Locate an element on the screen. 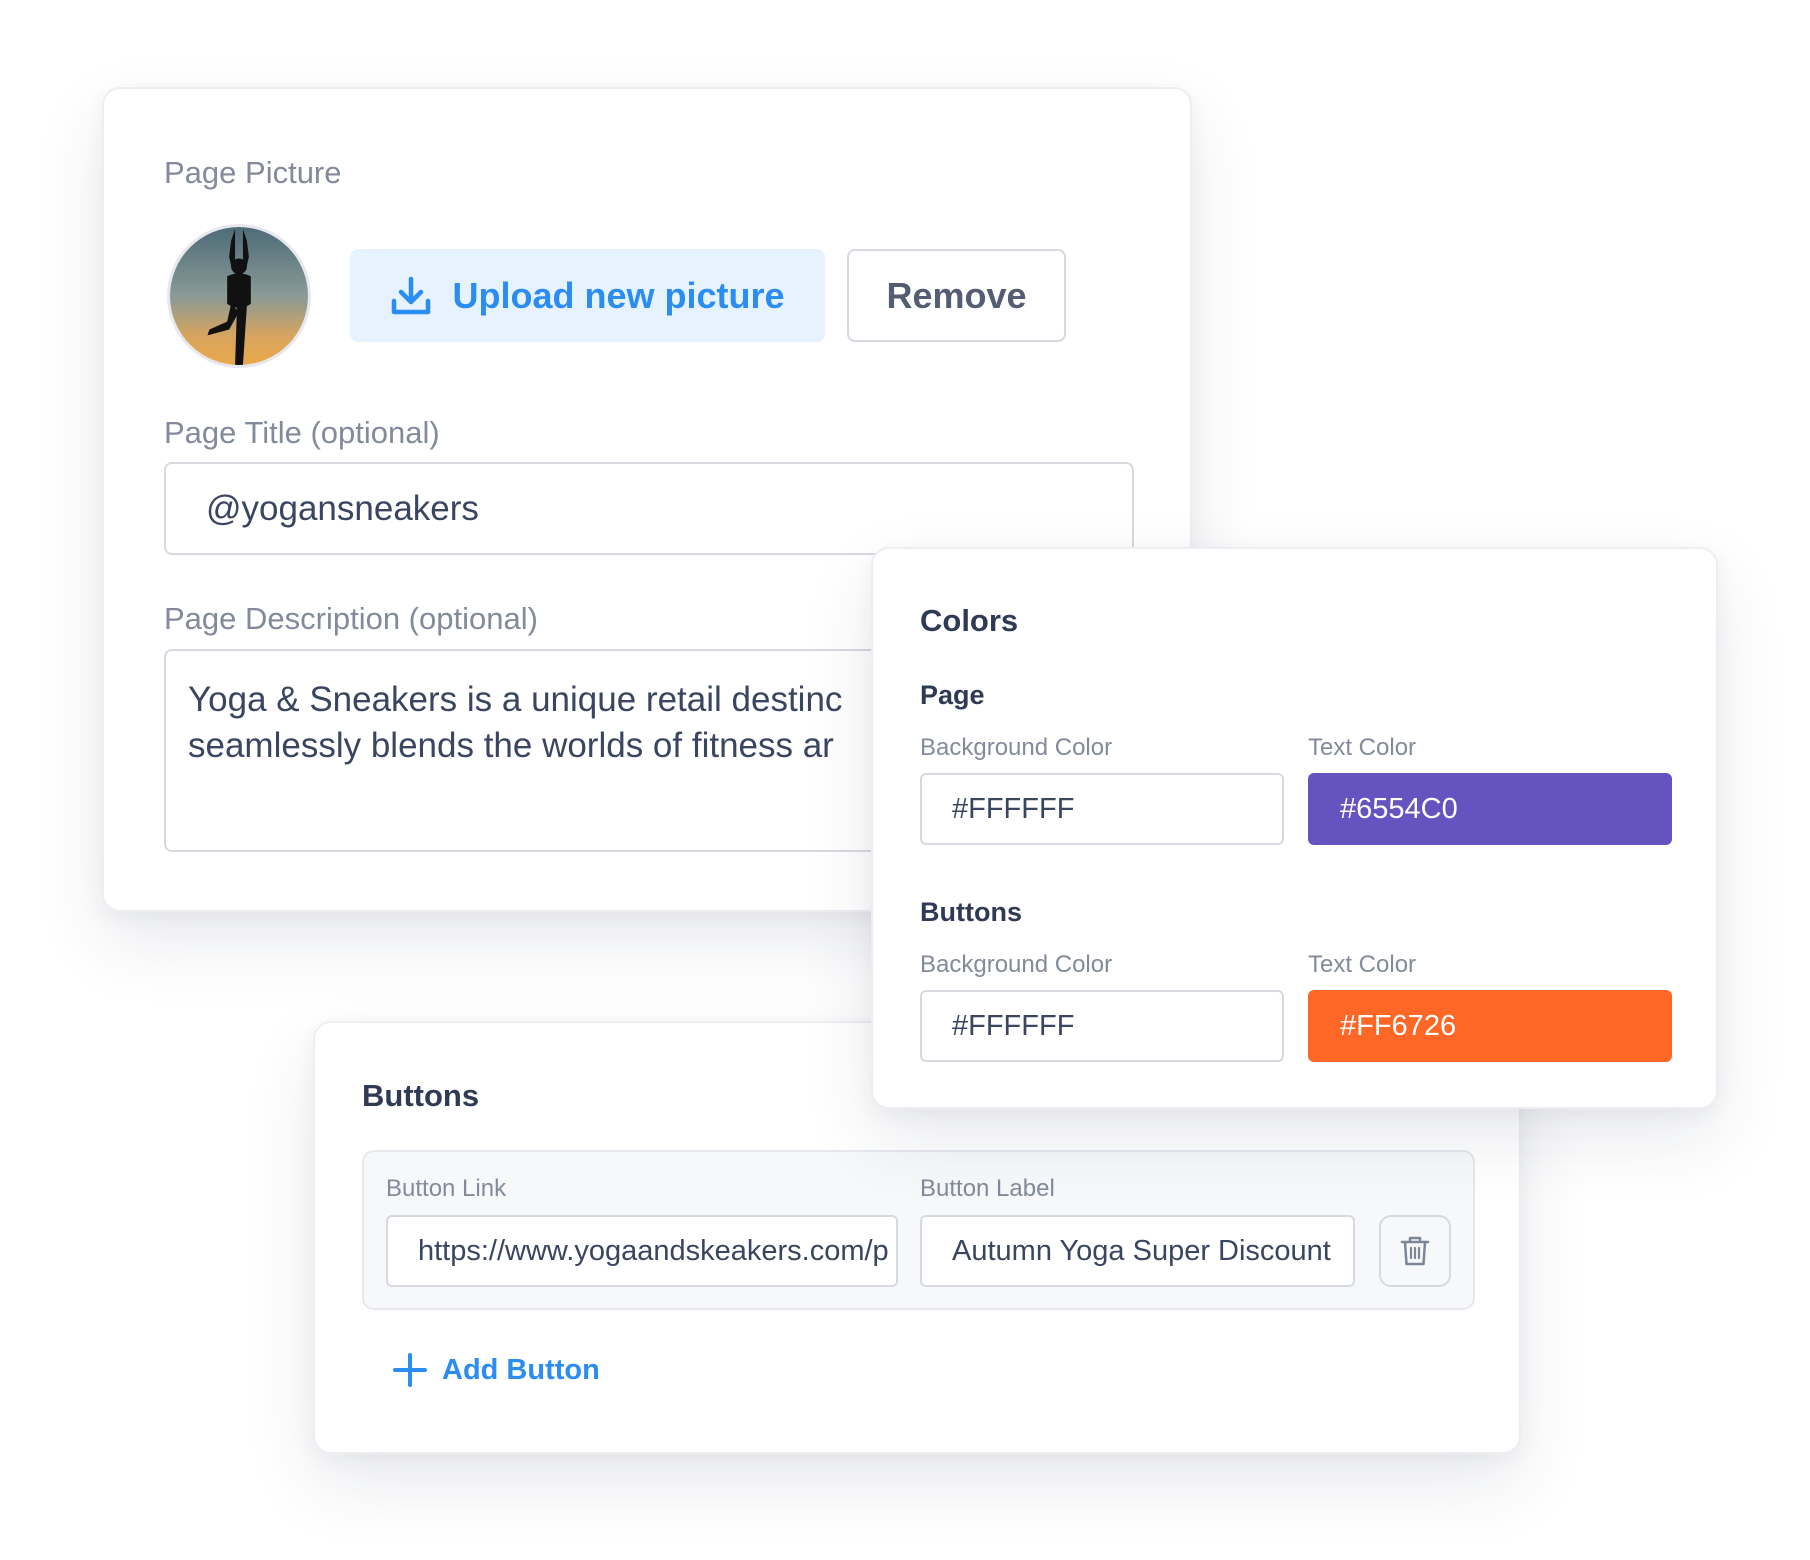 The image size is (1810, 1560). upload-button-label: Upload new picture is located at coordinates (618, 295).